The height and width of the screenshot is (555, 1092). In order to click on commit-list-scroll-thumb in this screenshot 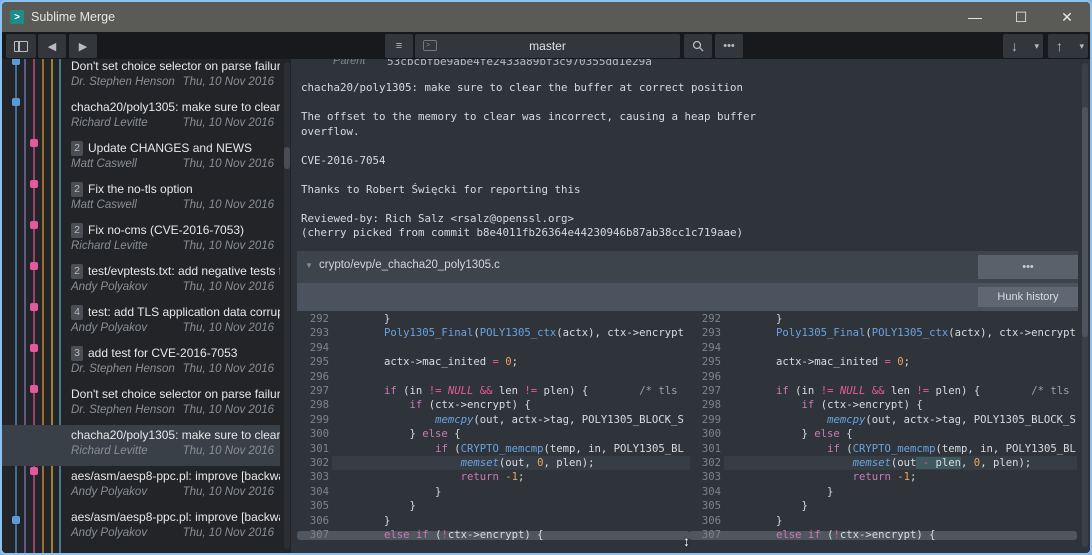, I will do `click(287, 158)`.